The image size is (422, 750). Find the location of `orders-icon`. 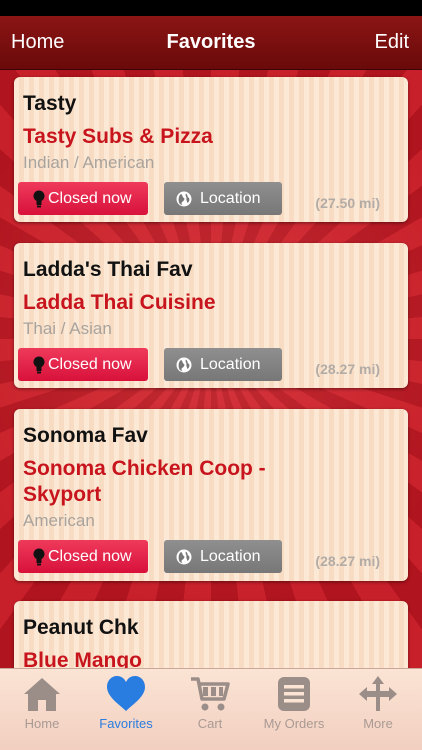

orders-icon is located at coordinates (294, 694).